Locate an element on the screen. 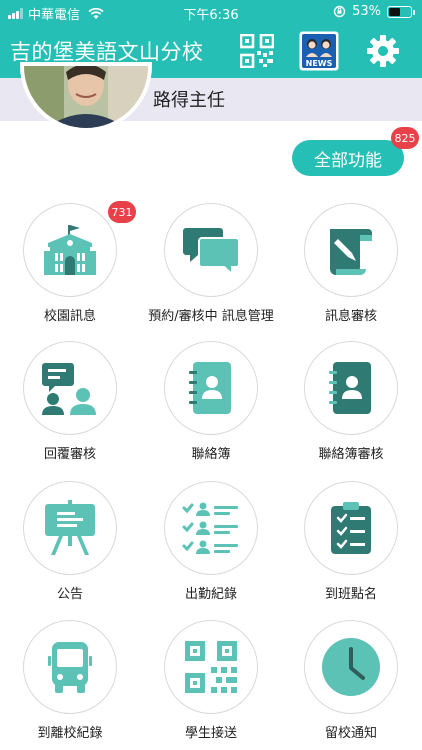 This screenshot has height=750, width=422. gear-icon is located at coordinates (383, 51).